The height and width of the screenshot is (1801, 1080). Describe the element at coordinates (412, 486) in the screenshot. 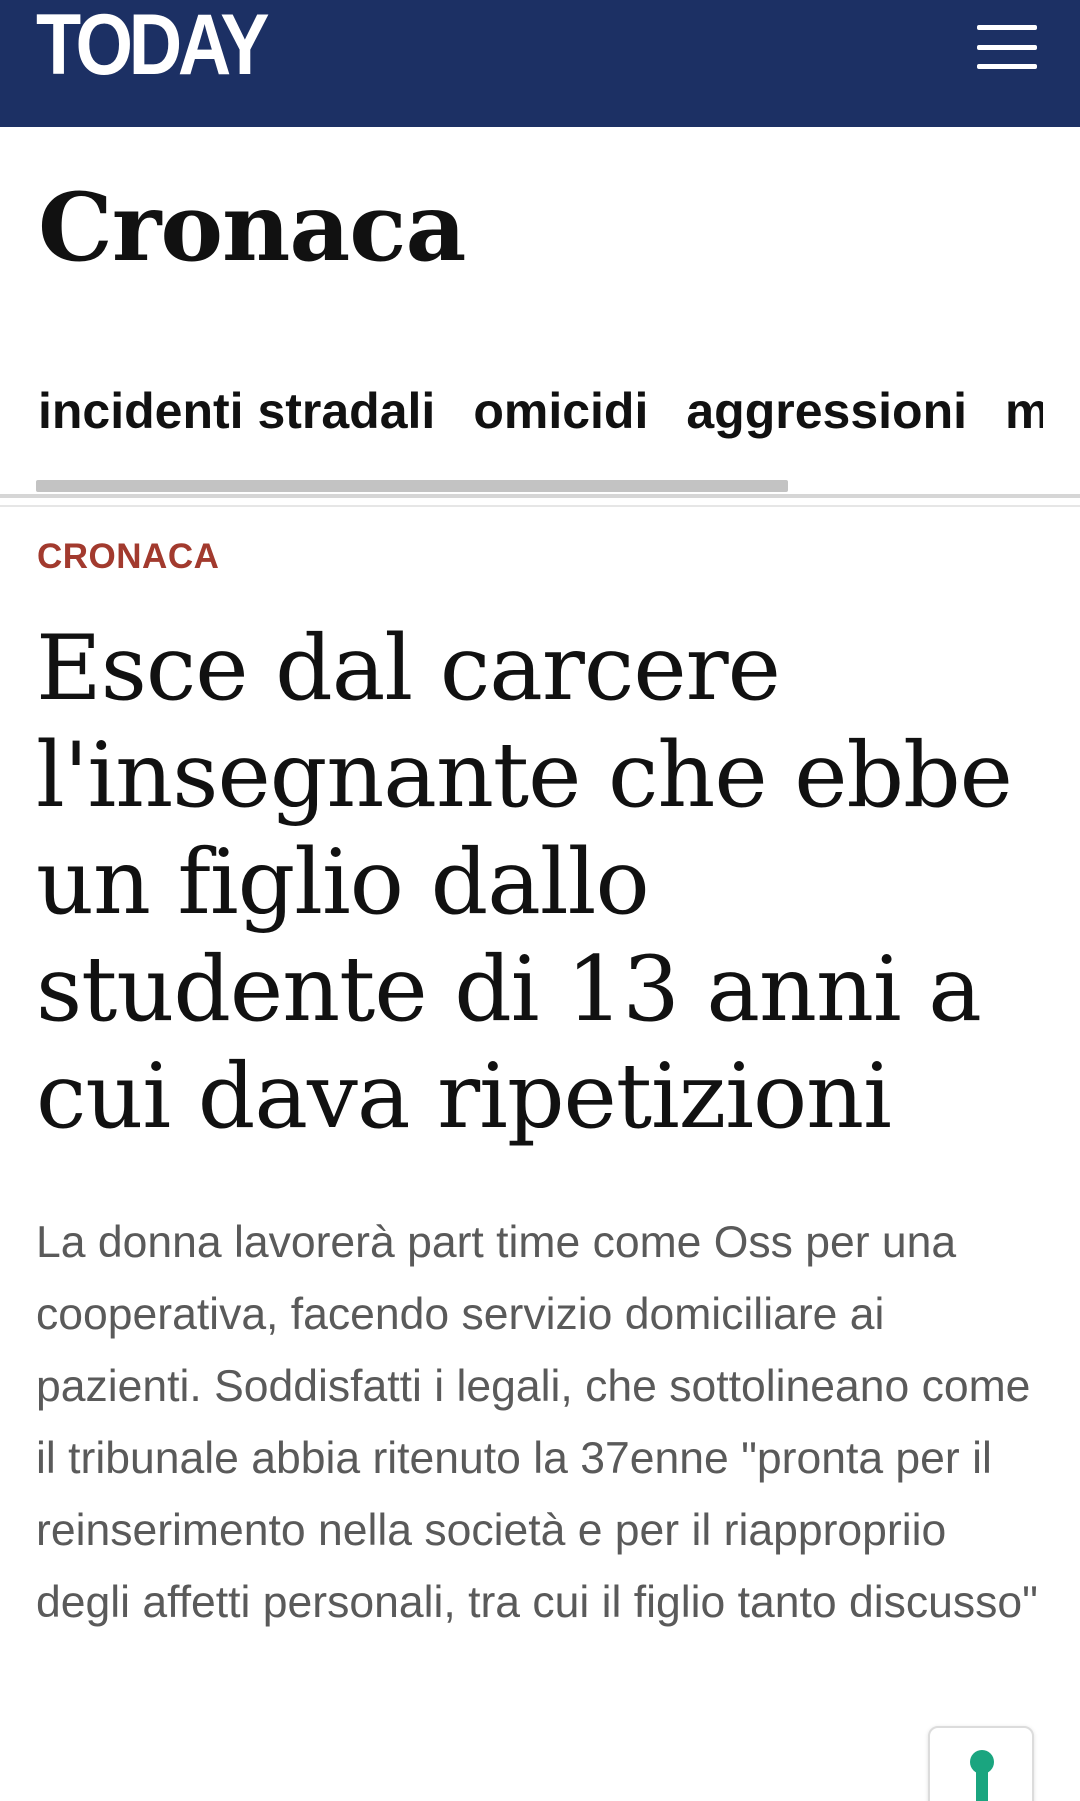

I see `subnav-scrollbar-thumb` at that location.